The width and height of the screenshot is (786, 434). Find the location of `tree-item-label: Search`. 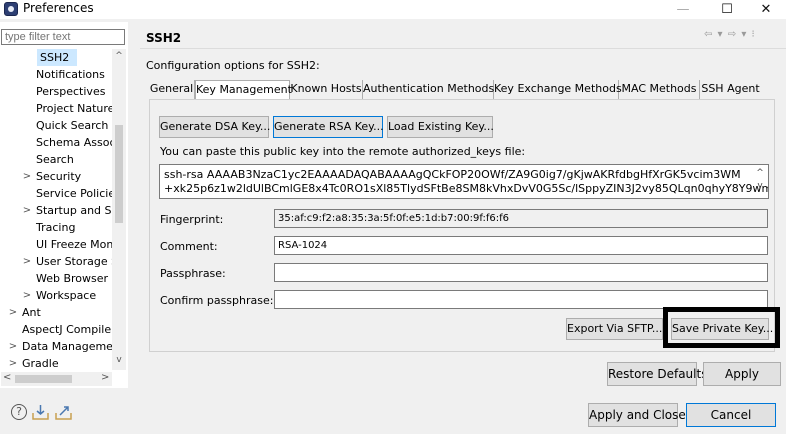

tree-item-label: Search is located at coordinates (55, 159).